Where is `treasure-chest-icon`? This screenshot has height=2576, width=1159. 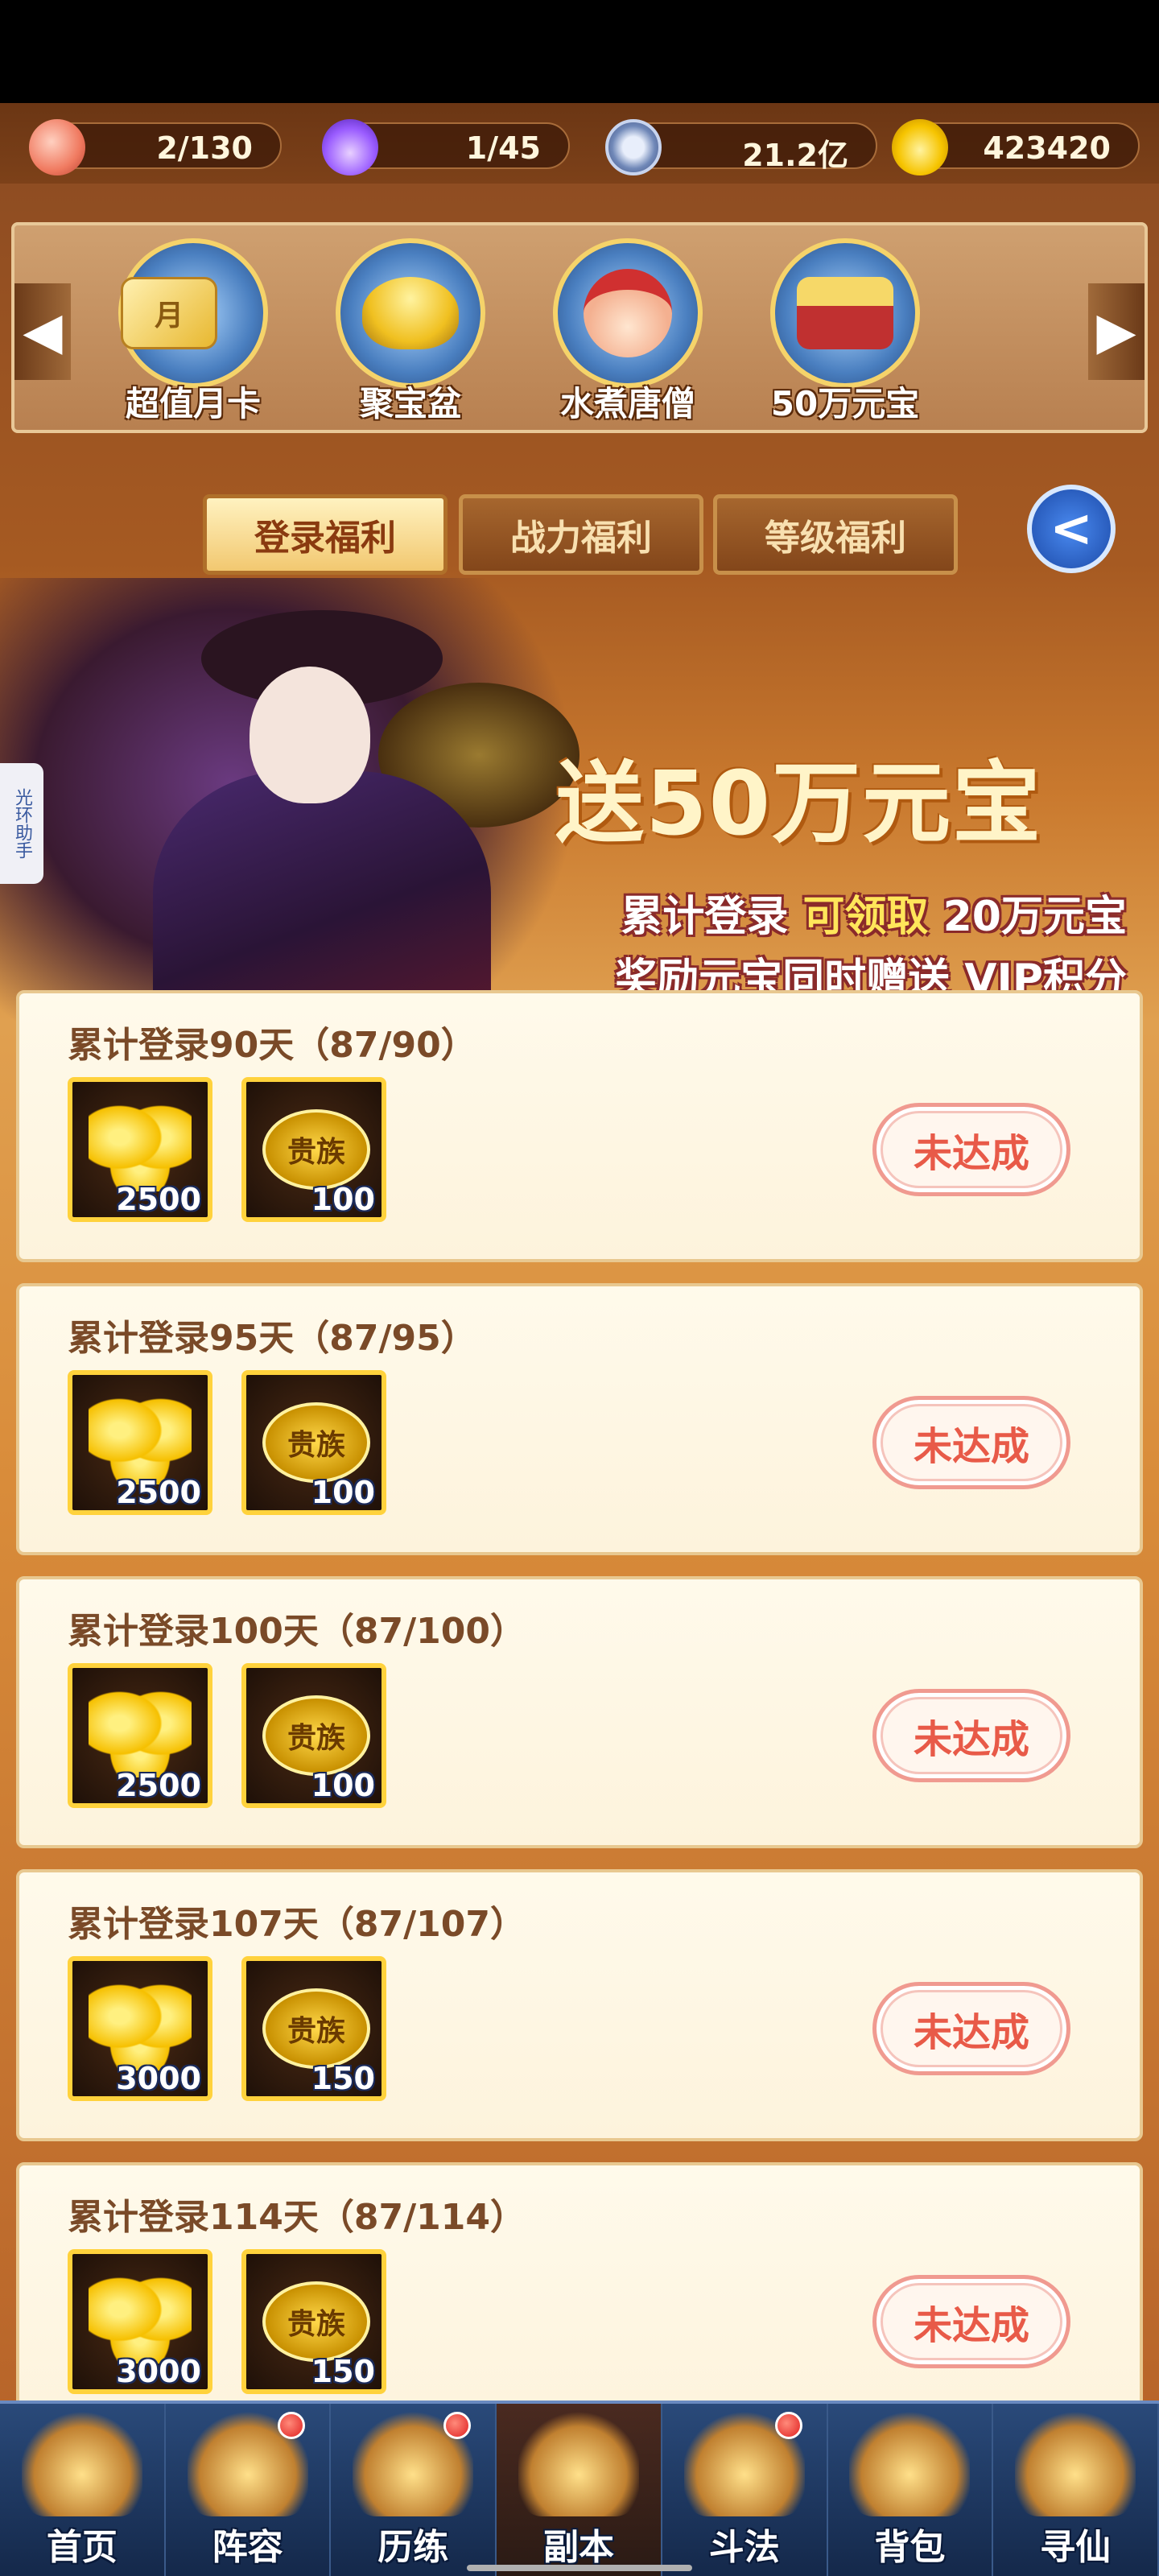
treasure-chest-icon is located at coordinates (845, 313).